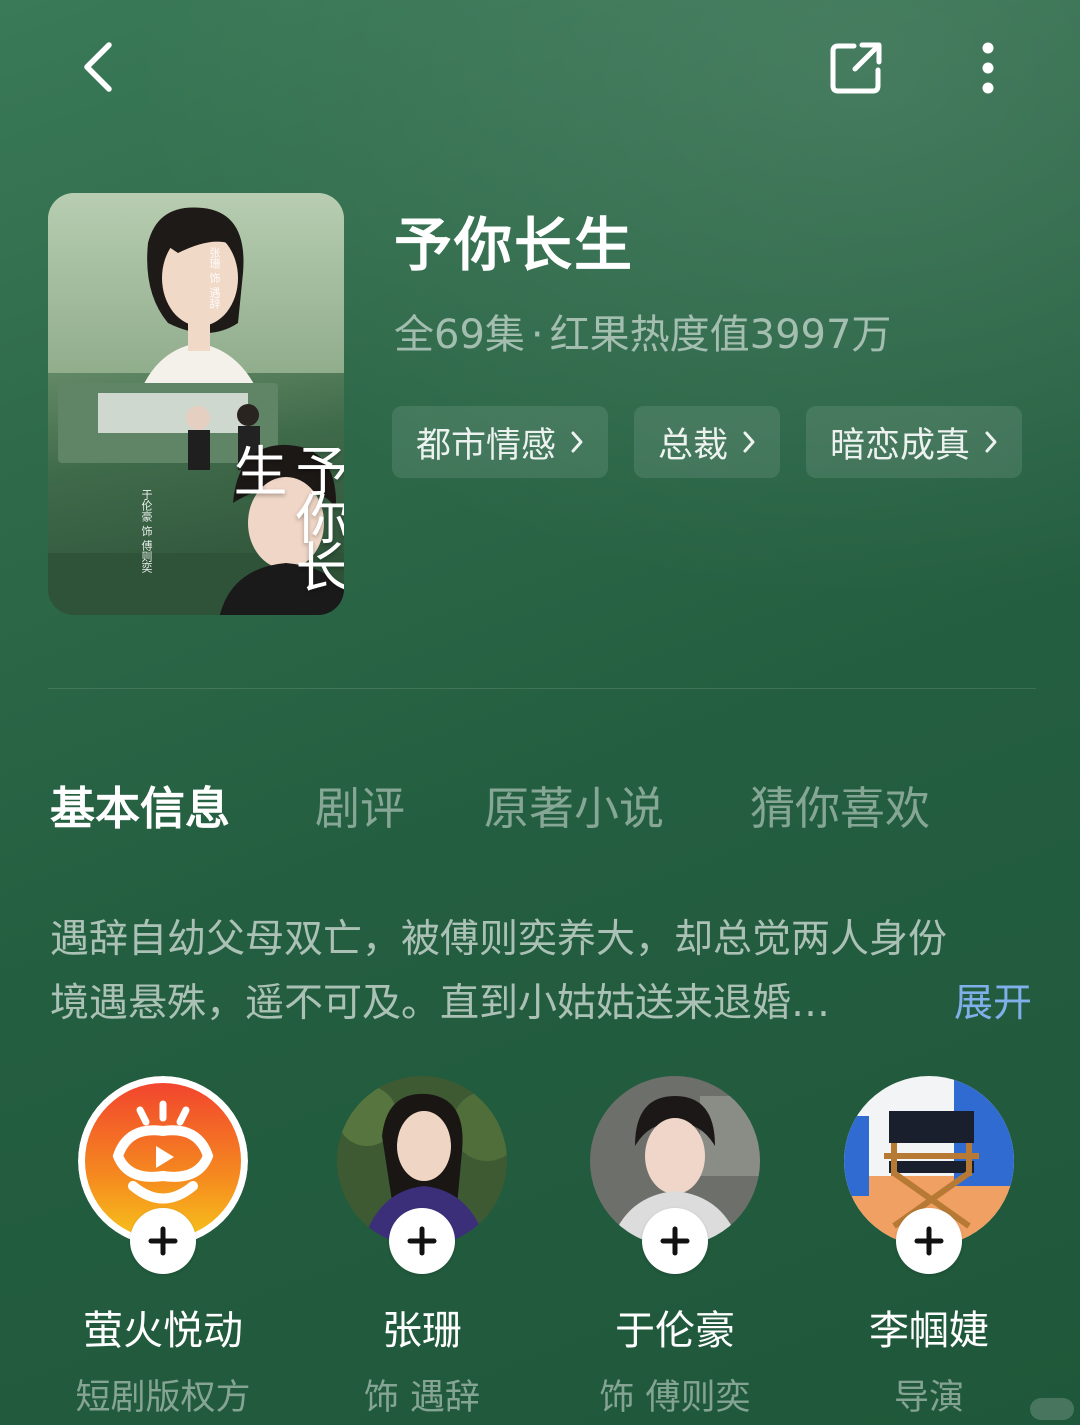  I want to click on tab-original-novel: 原著小说, so click(574, 804).